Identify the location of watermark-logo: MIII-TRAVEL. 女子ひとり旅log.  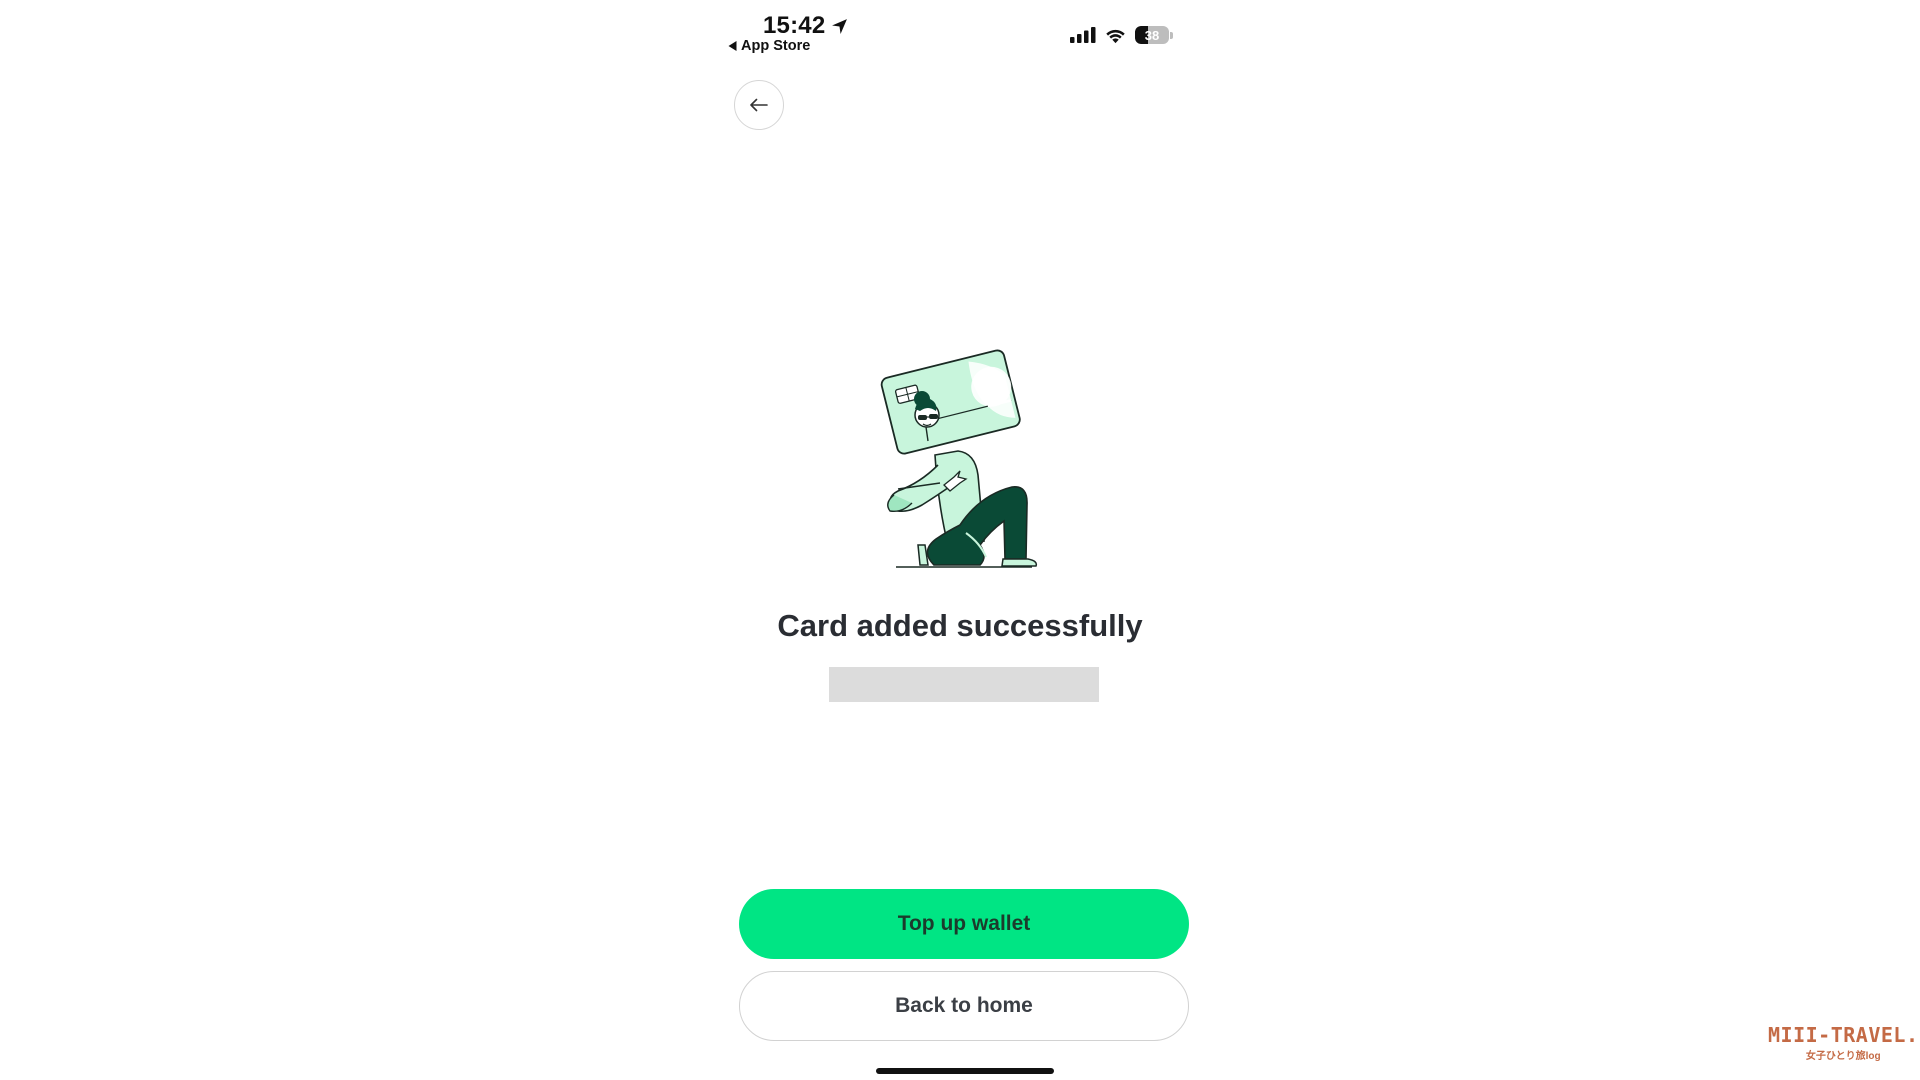
(1843, 1042).